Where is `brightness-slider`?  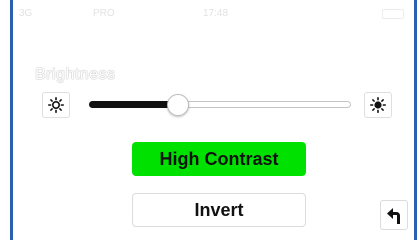
brightness-slider is located at coordinates (220, 105).